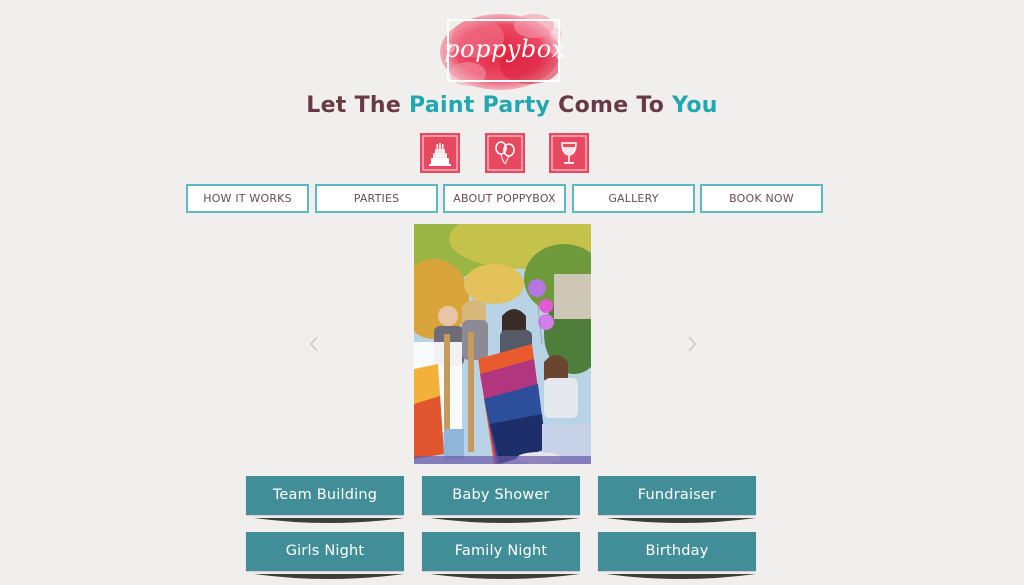  I want to click on family-night-button: Family Night, so click(501, 551).